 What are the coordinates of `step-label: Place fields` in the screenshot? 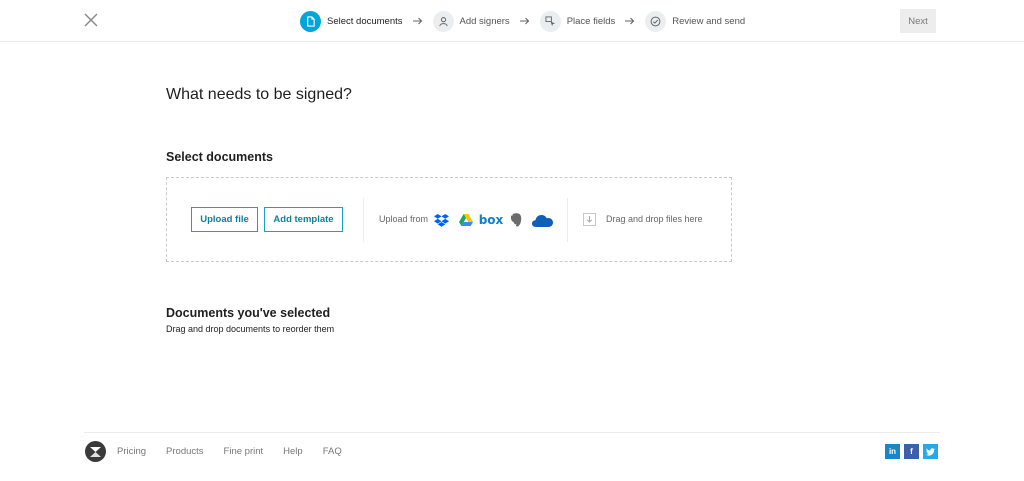 It's located at (591, 21).